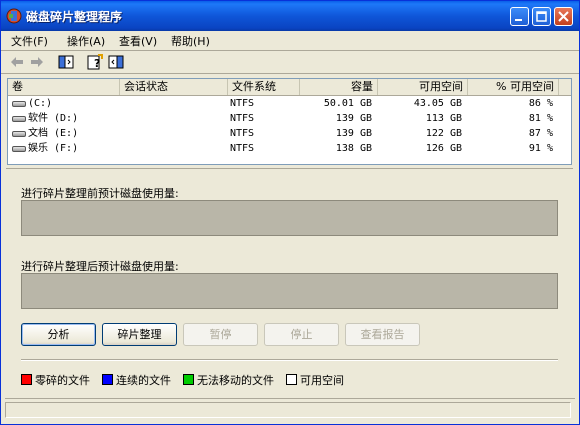 This screenshot has width=580, height=425. I want to click on menu-bar: 文件(F) 操作(A) 查看(V) 帮助(H), so click(290, 40).